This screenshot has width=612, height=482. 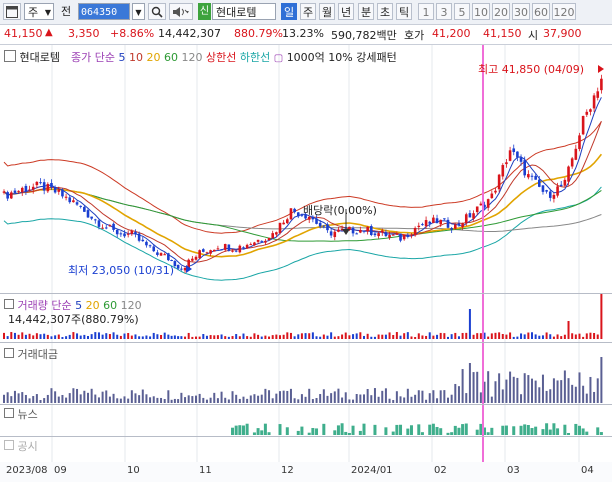 I want to click on period-second: 초, so click(x=385, y=11).